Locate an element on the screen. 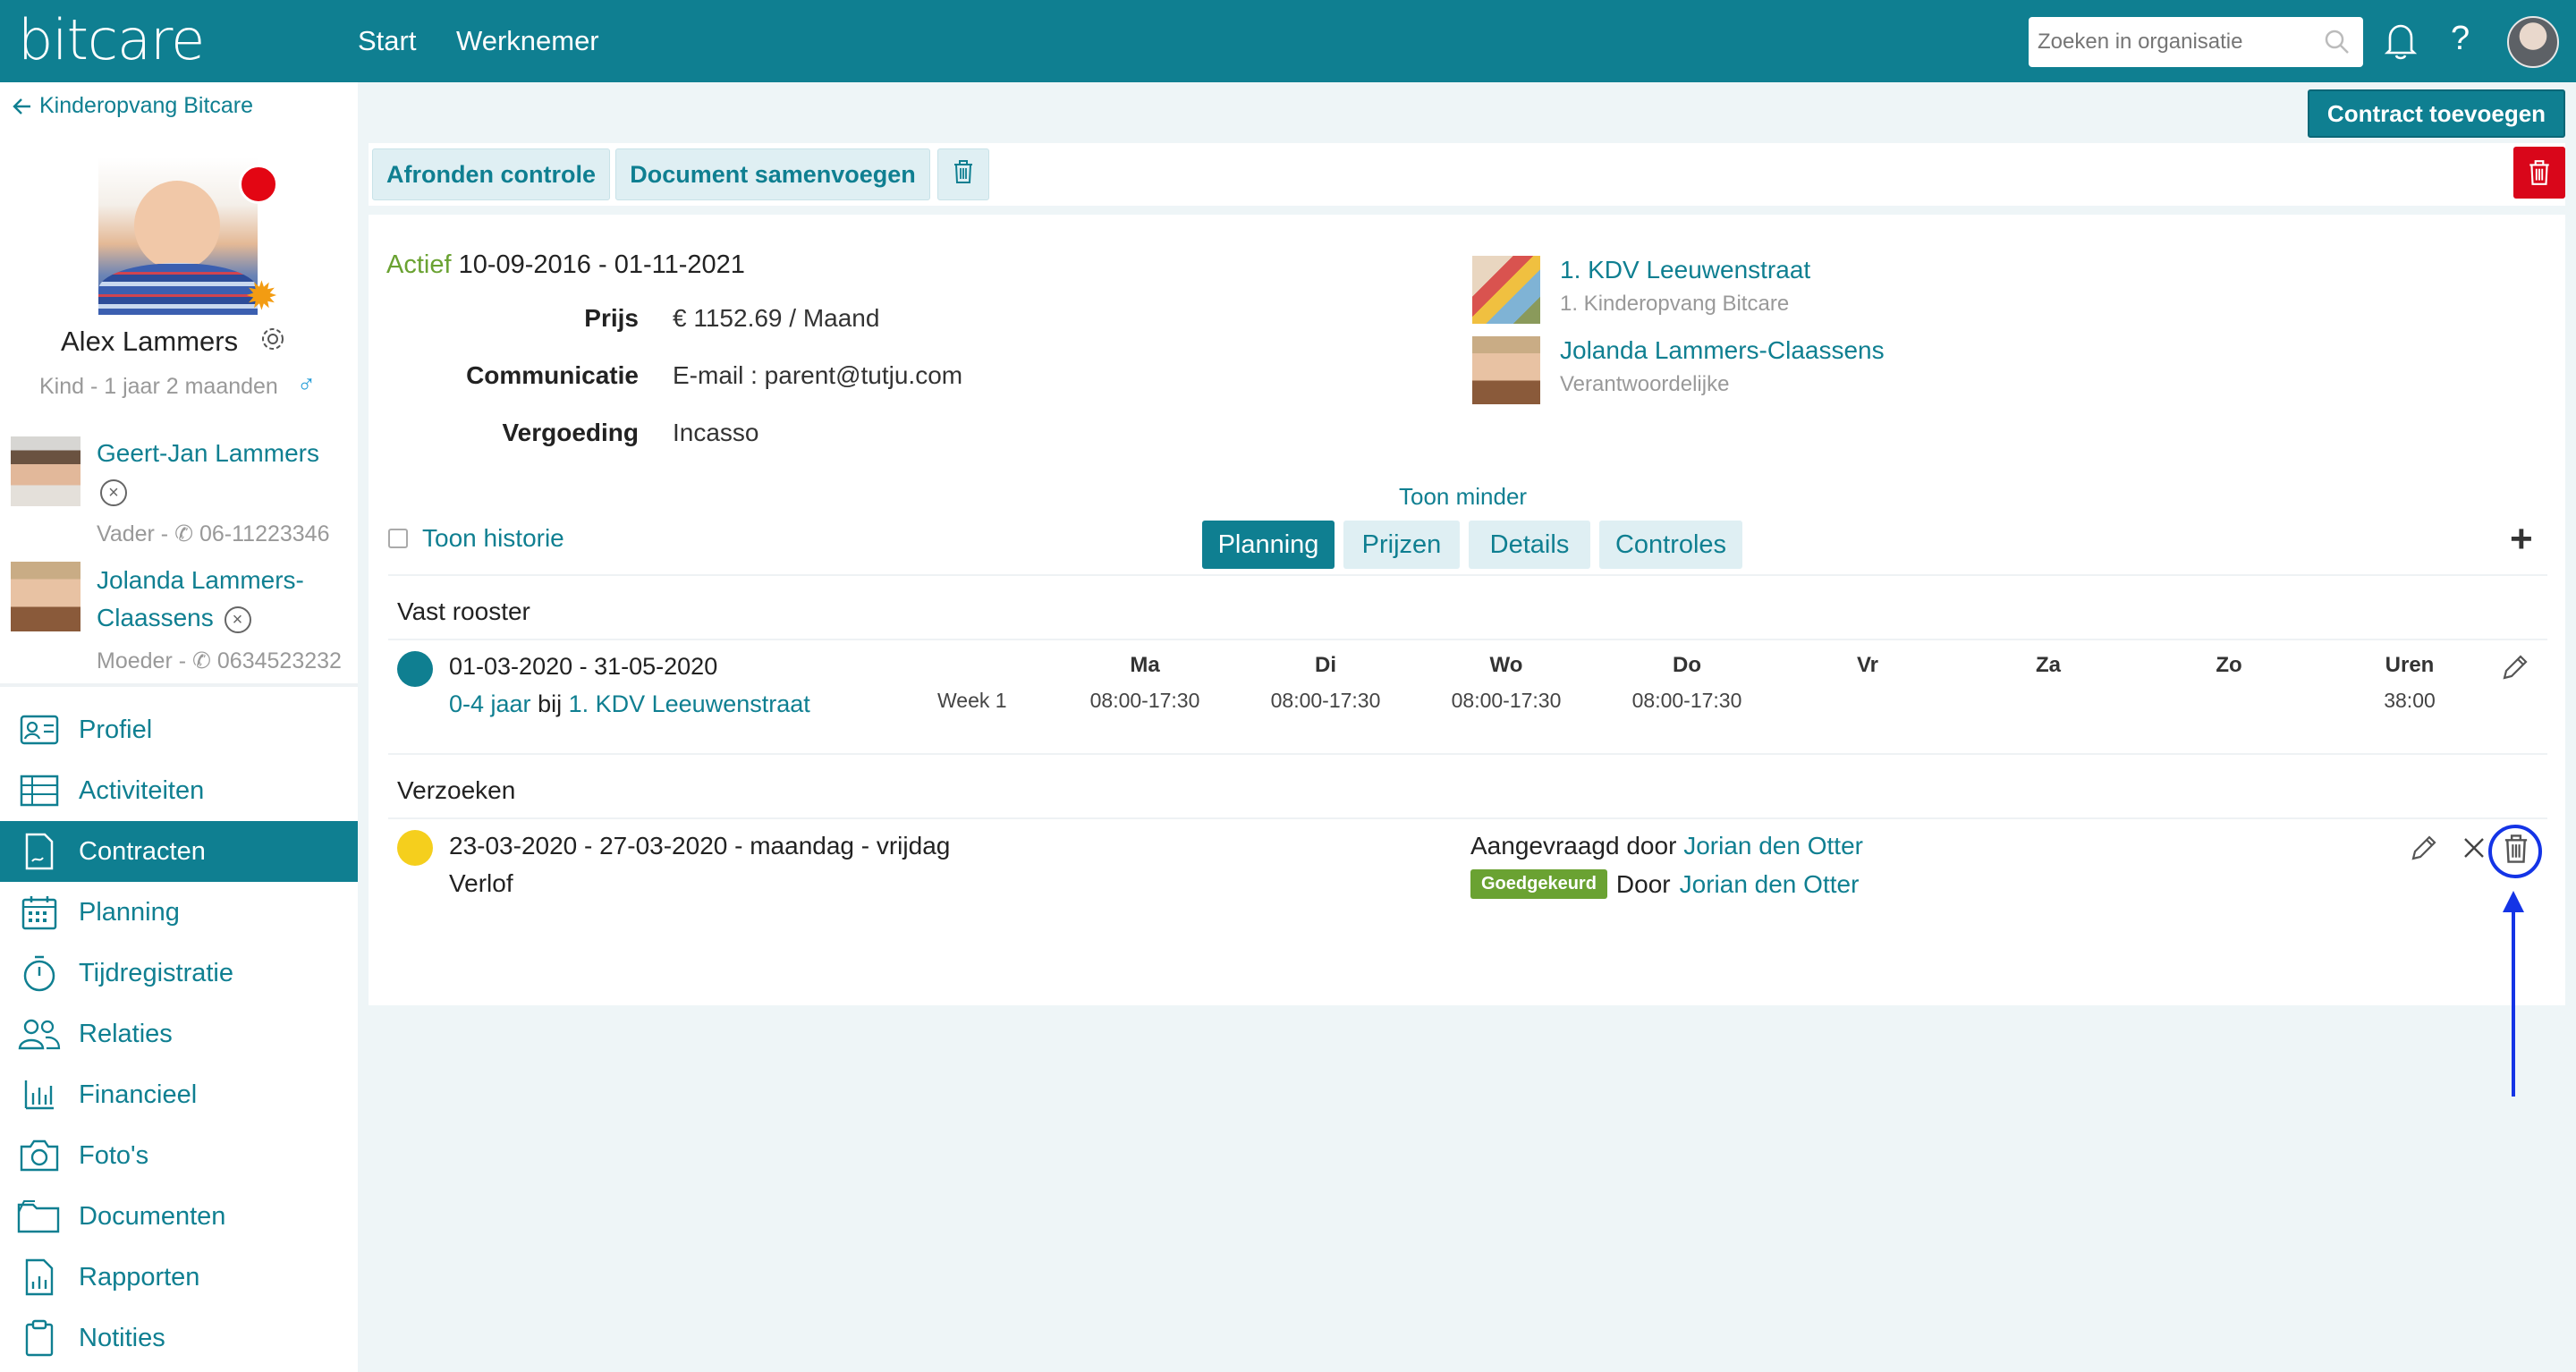  sidebar-item-label: Documenten is located at coordinates (152, 1216).